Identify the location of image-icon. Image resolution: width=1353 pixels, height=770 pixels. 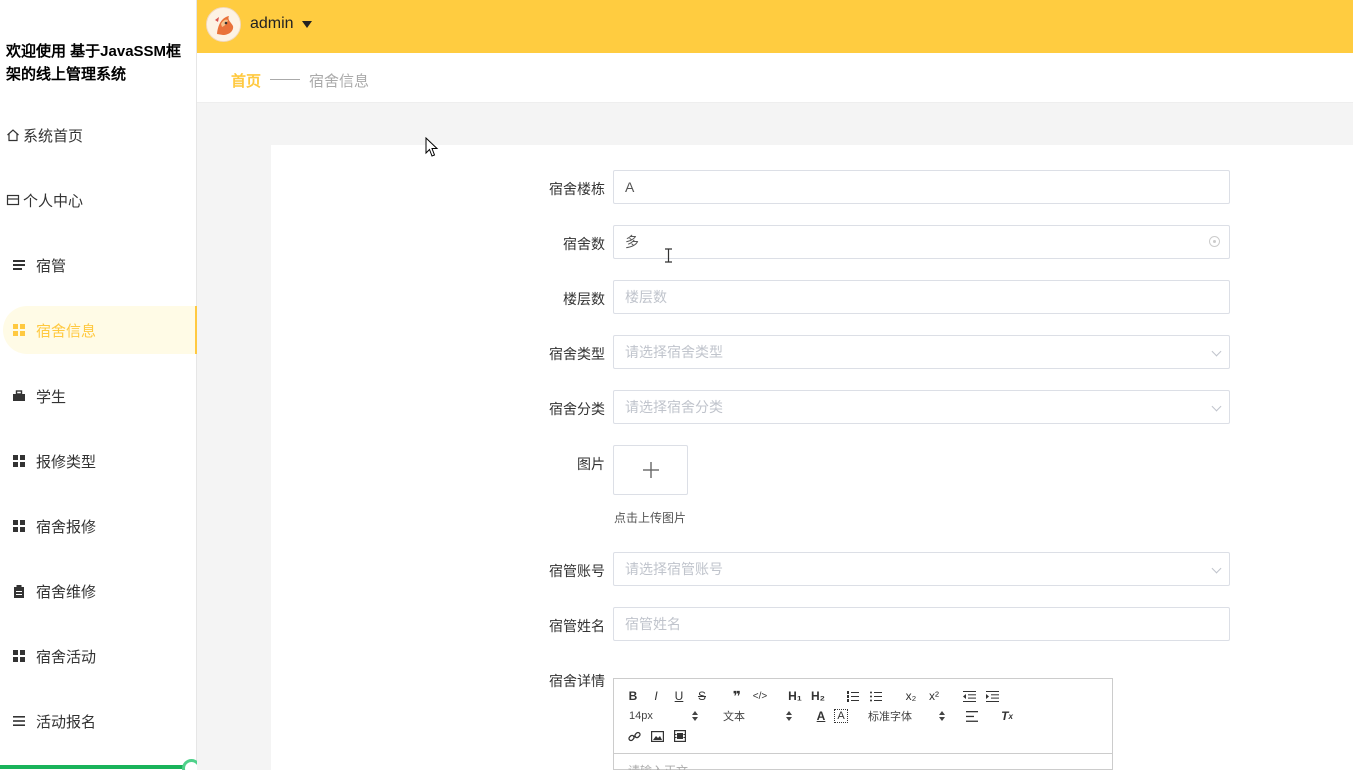
(657, 736).